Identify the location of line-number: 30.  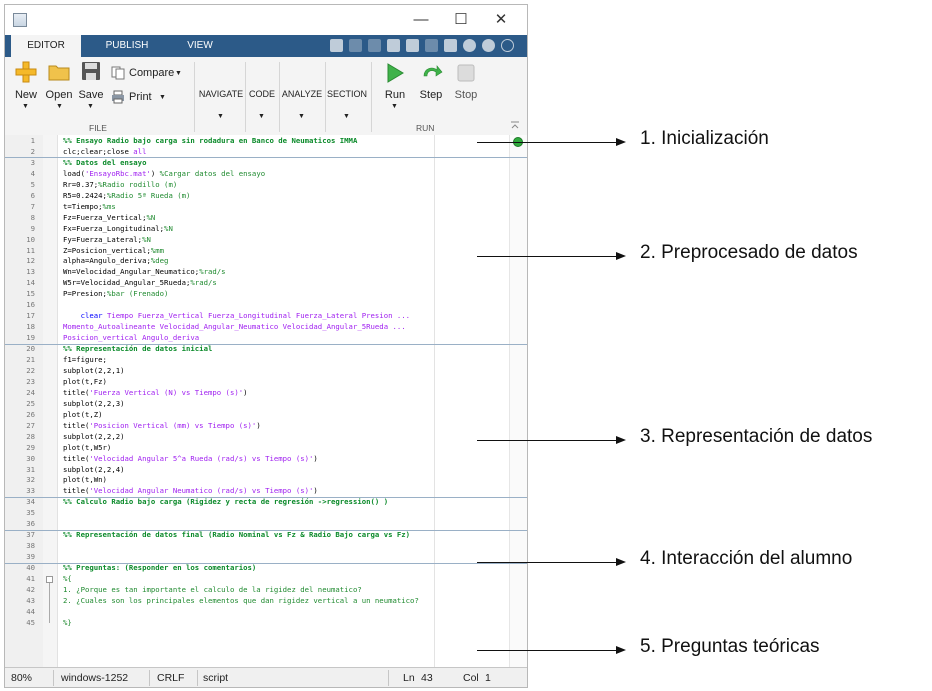
(30, 458).